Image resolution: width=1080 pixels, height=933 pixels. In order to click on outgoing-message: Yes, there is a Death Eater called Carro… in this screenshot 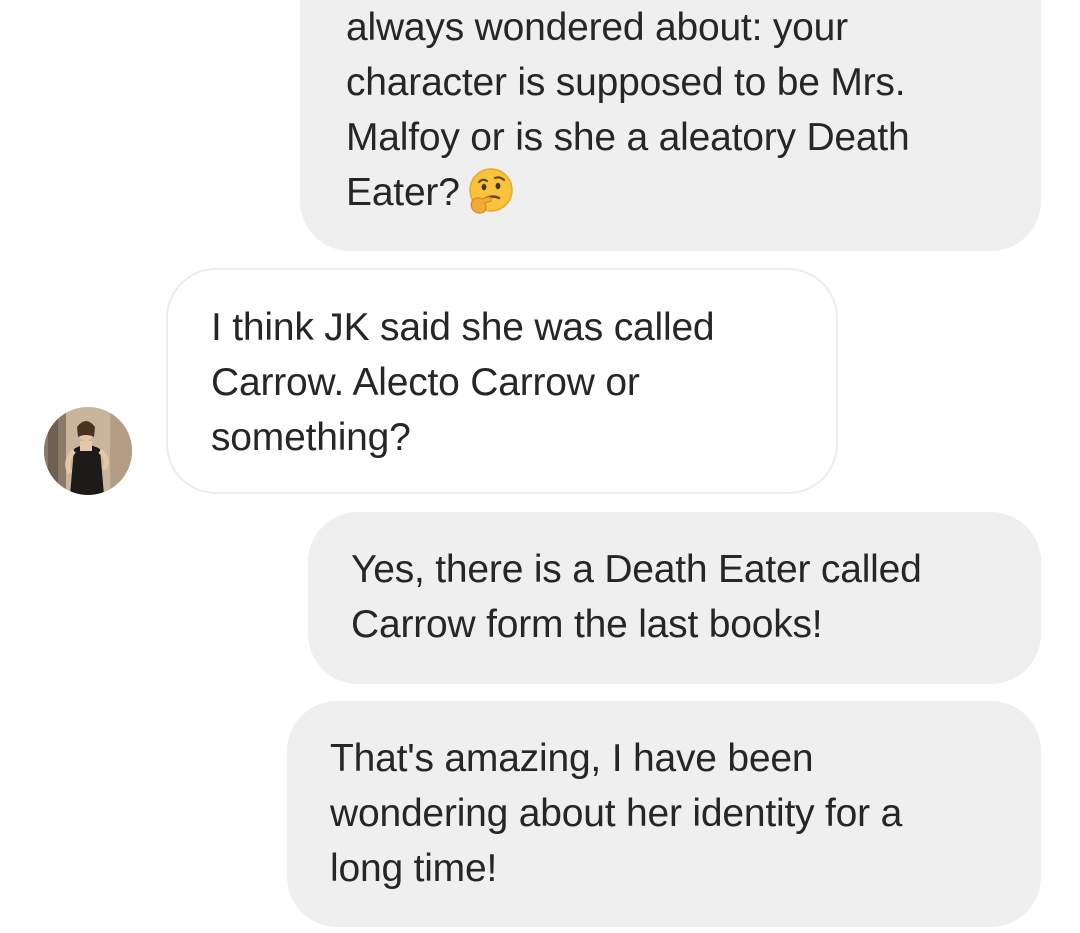, I will do `click(674, 598)`.